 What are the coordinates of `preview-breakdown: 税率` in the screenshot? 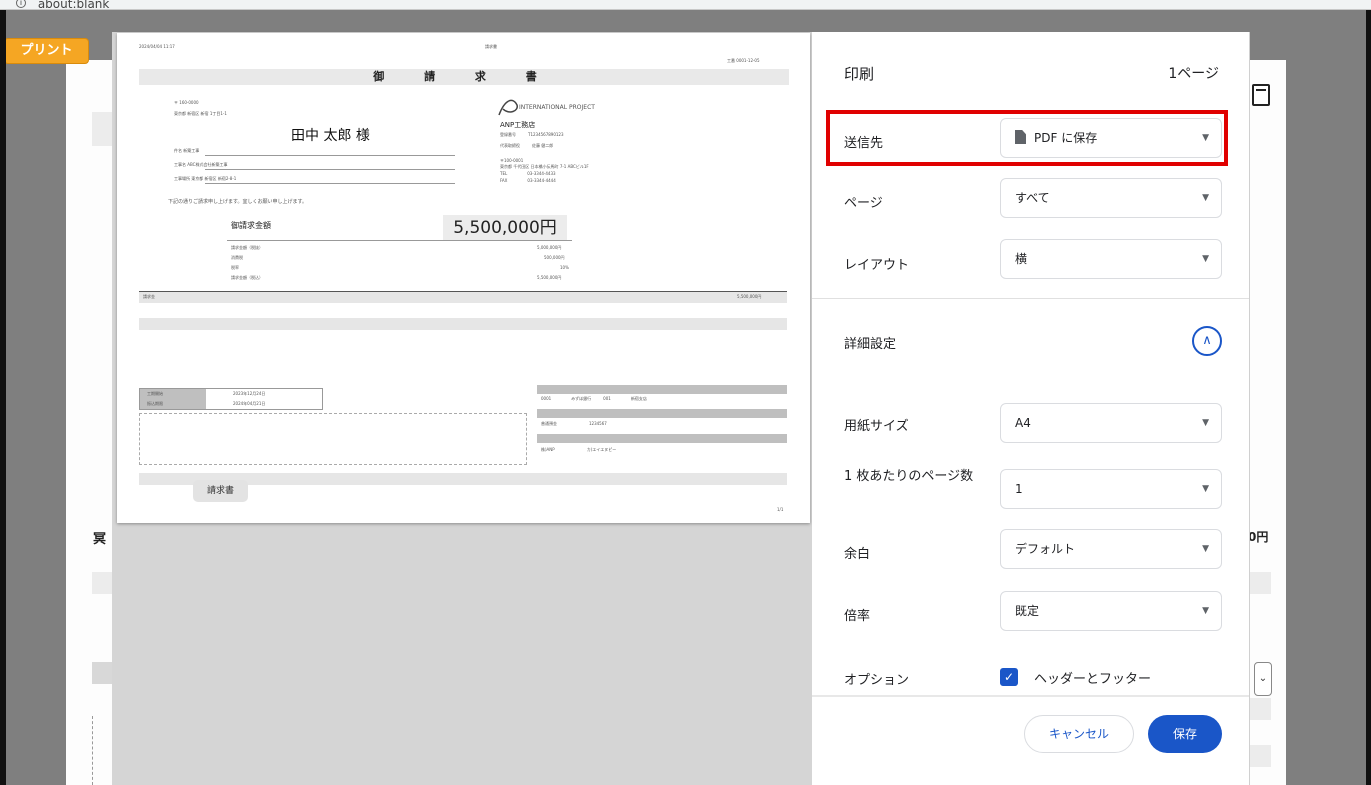 It's located at (235, 267).